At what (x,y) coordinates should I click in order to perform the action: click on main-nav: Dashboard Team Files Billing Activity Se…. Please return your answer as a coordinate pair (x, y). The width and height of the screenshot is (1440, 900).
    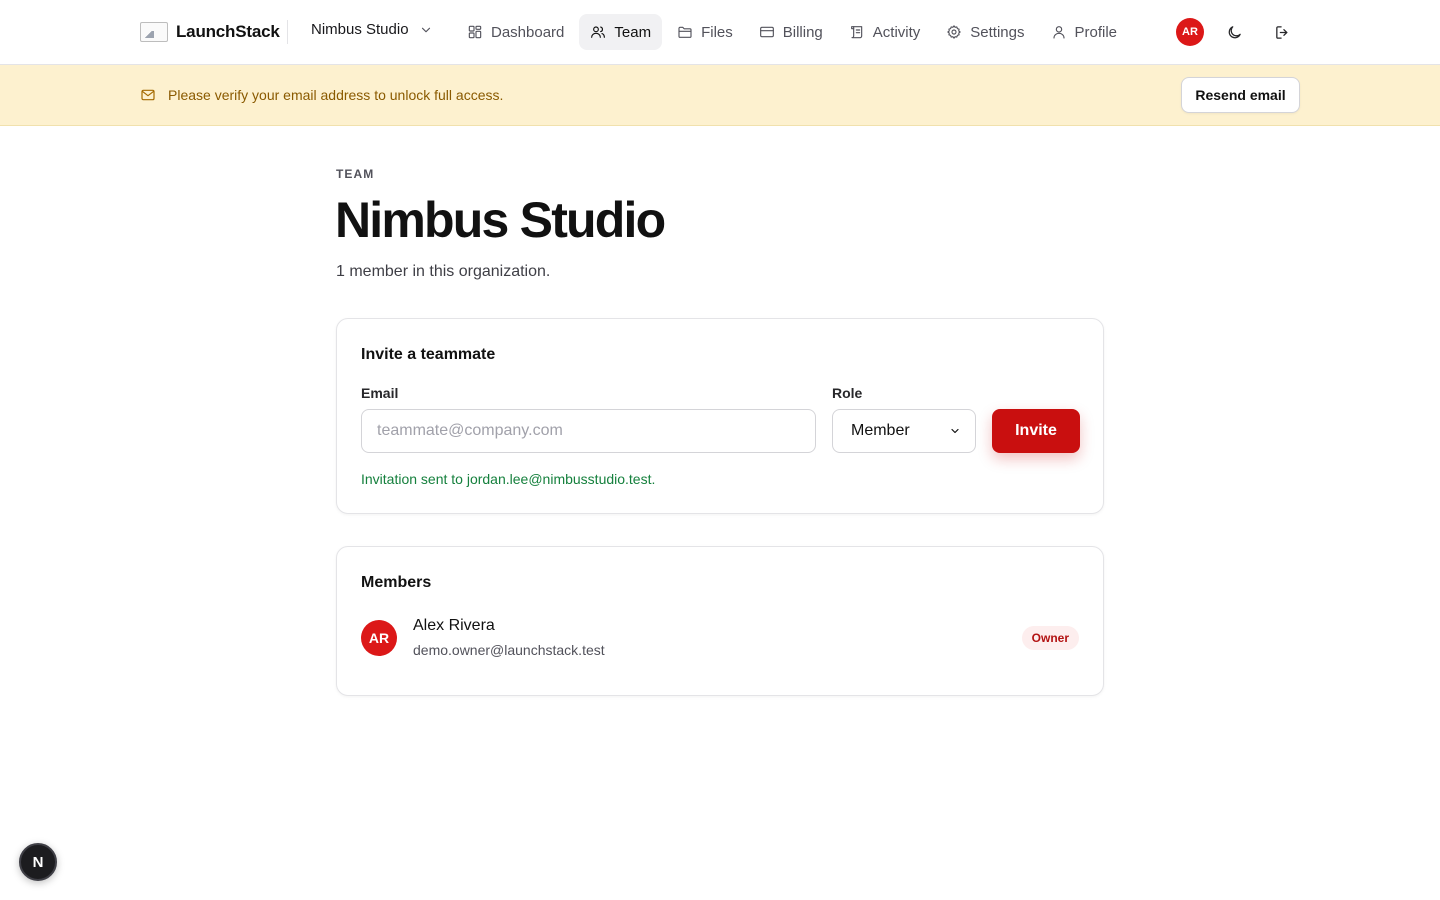
    Looking at the image, I should click on (792, 32).